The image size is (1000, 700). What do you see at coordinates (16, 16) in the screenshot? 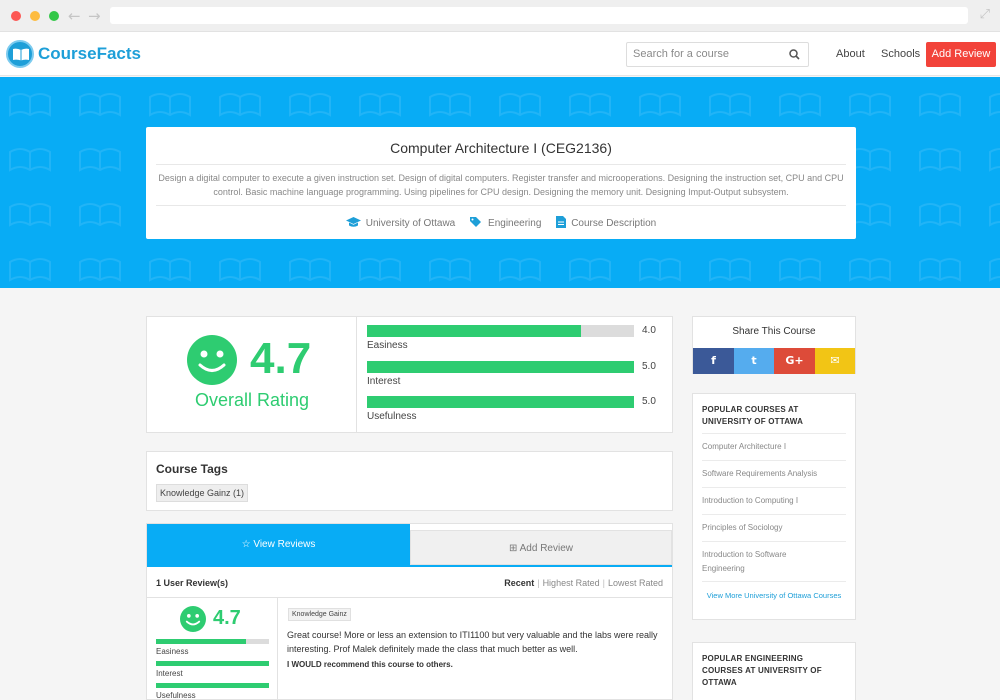
I see `close-window-button` at bounding box center [16, 16].